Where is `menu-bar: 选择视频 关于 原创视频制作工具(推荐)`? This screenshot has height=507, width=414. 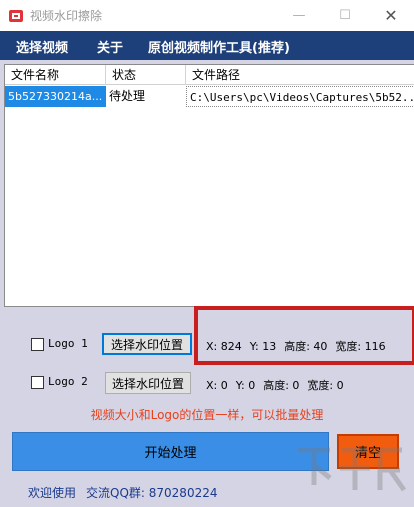 menu-bar: 选择视频 关于 原创视频制作工具(推荐) is located at coordinates (207, 45).